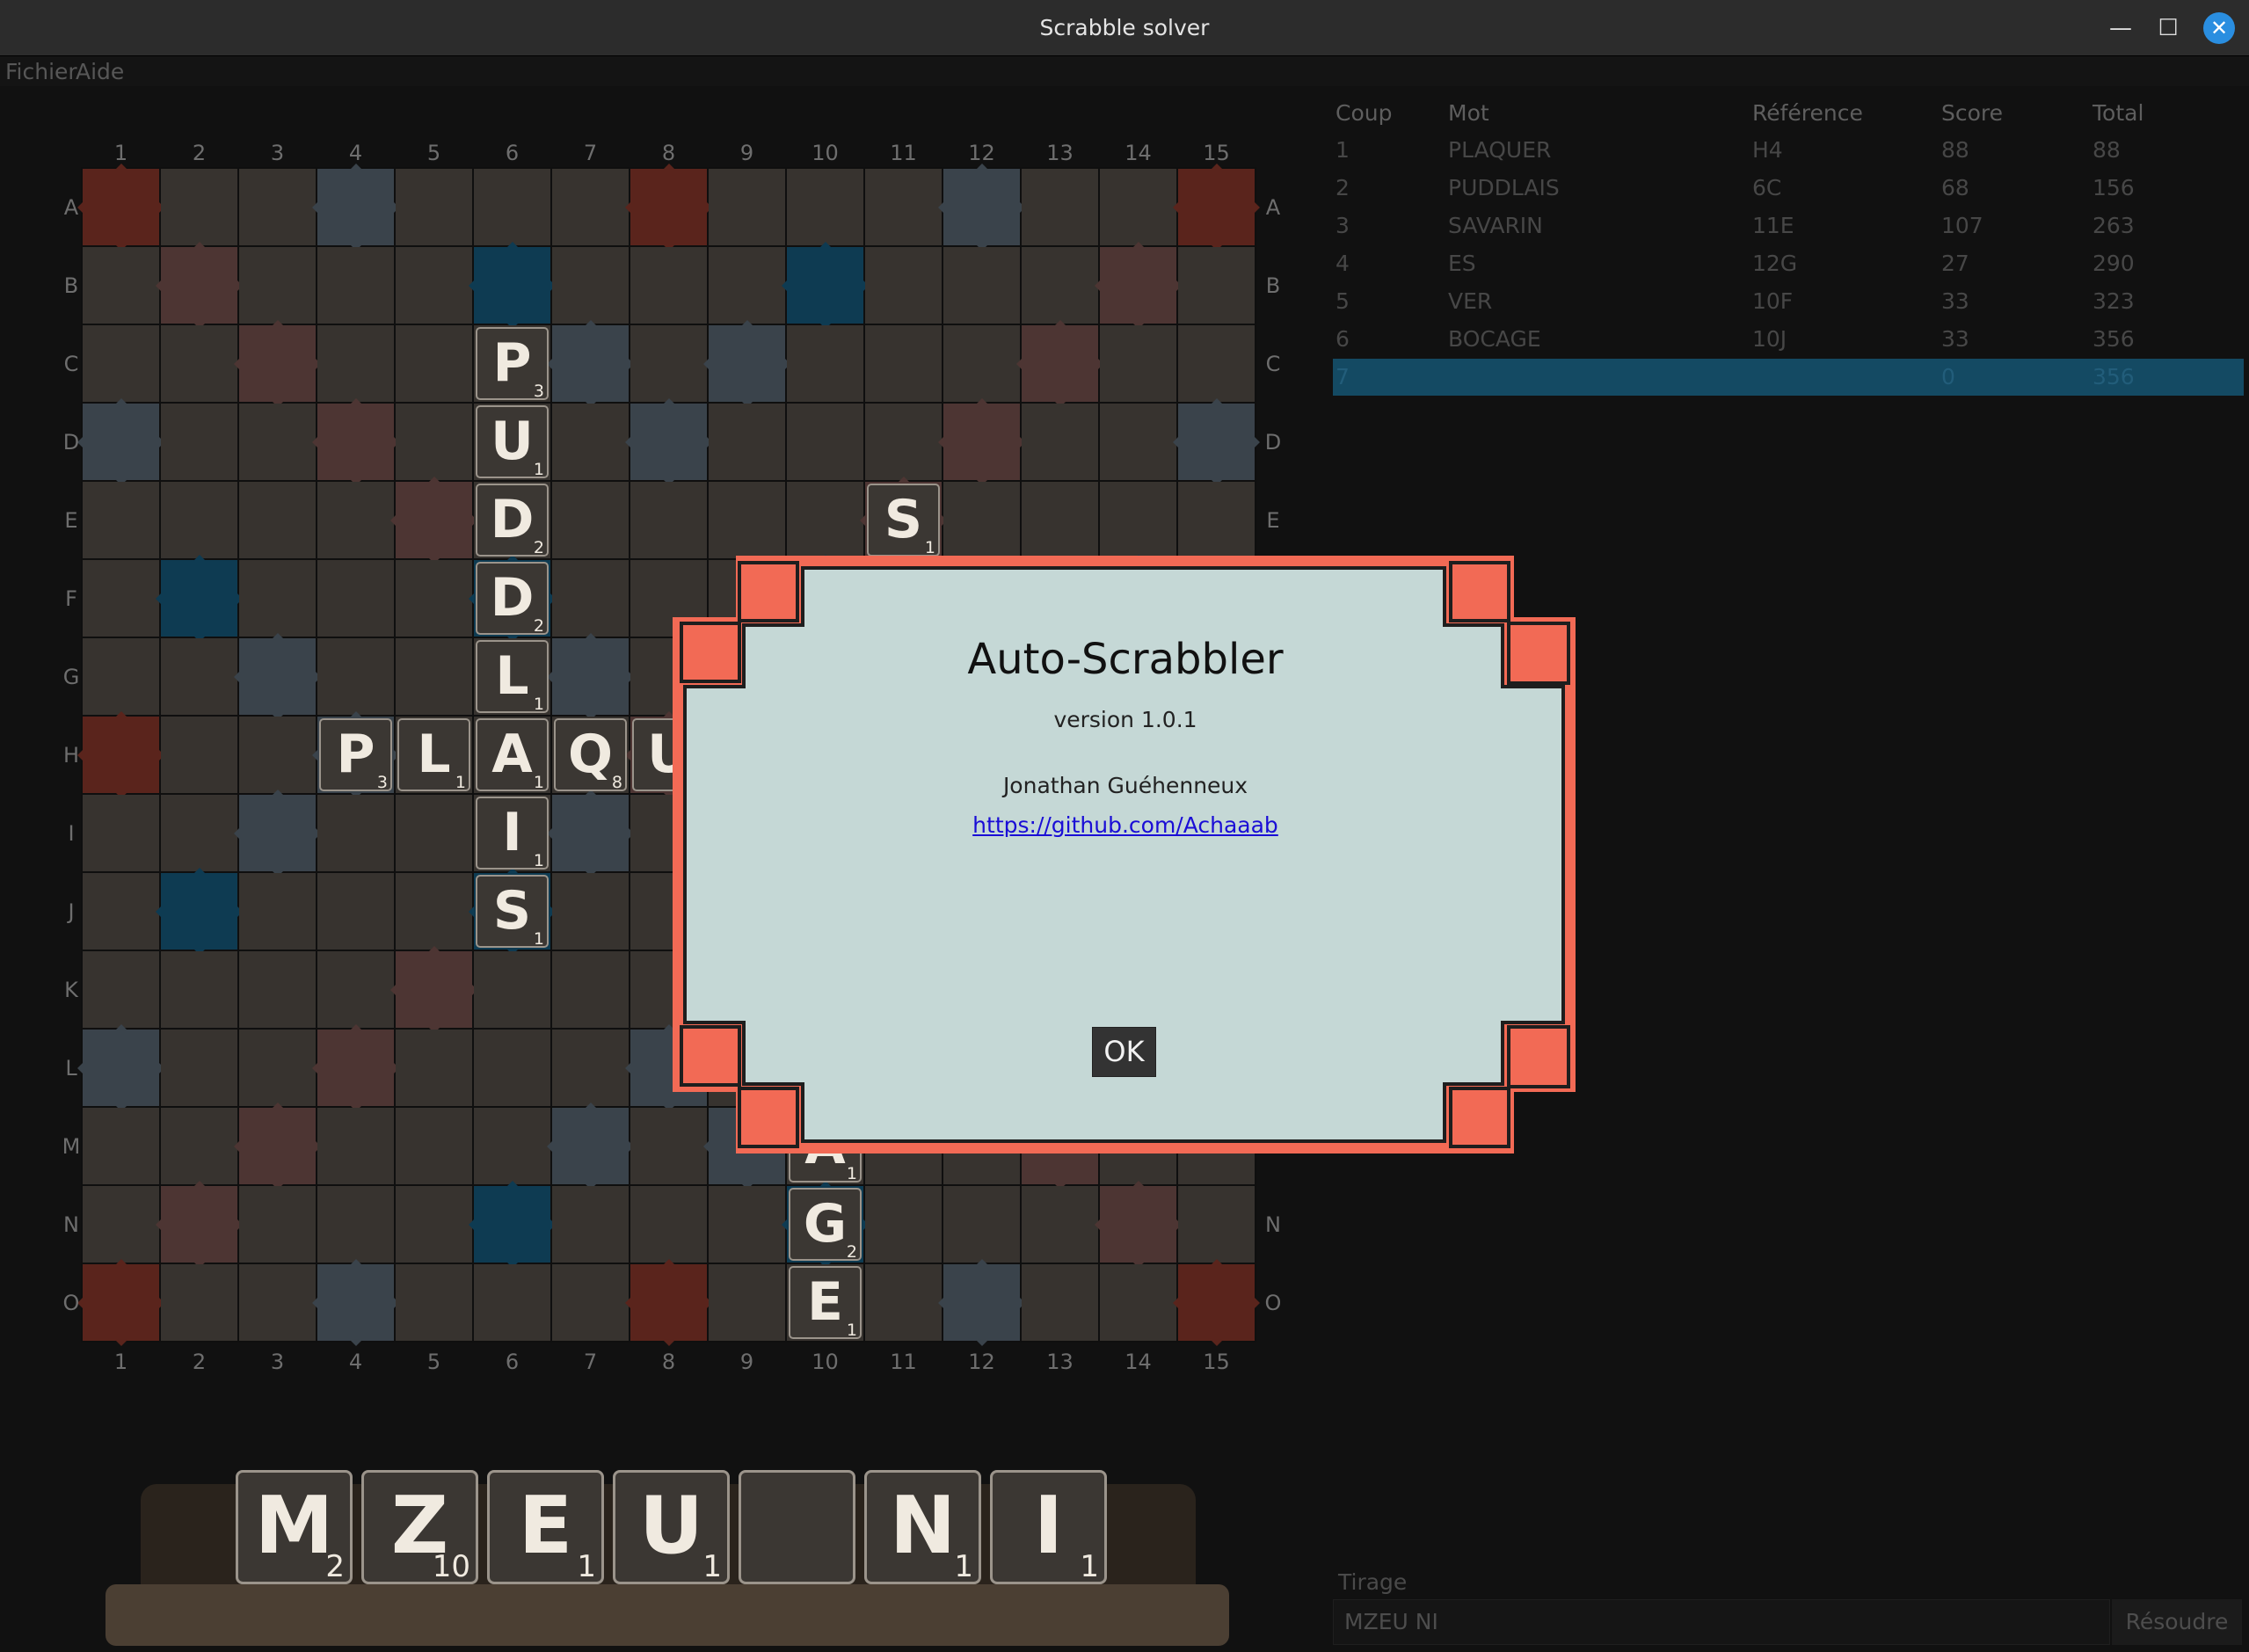 The image size is (2249, 1652). What do you see at coordinates (1125, 785) in the screenshot?
I see `dialog-author: Jonathan Guéhenneux` at bounding box center [1125, 785].